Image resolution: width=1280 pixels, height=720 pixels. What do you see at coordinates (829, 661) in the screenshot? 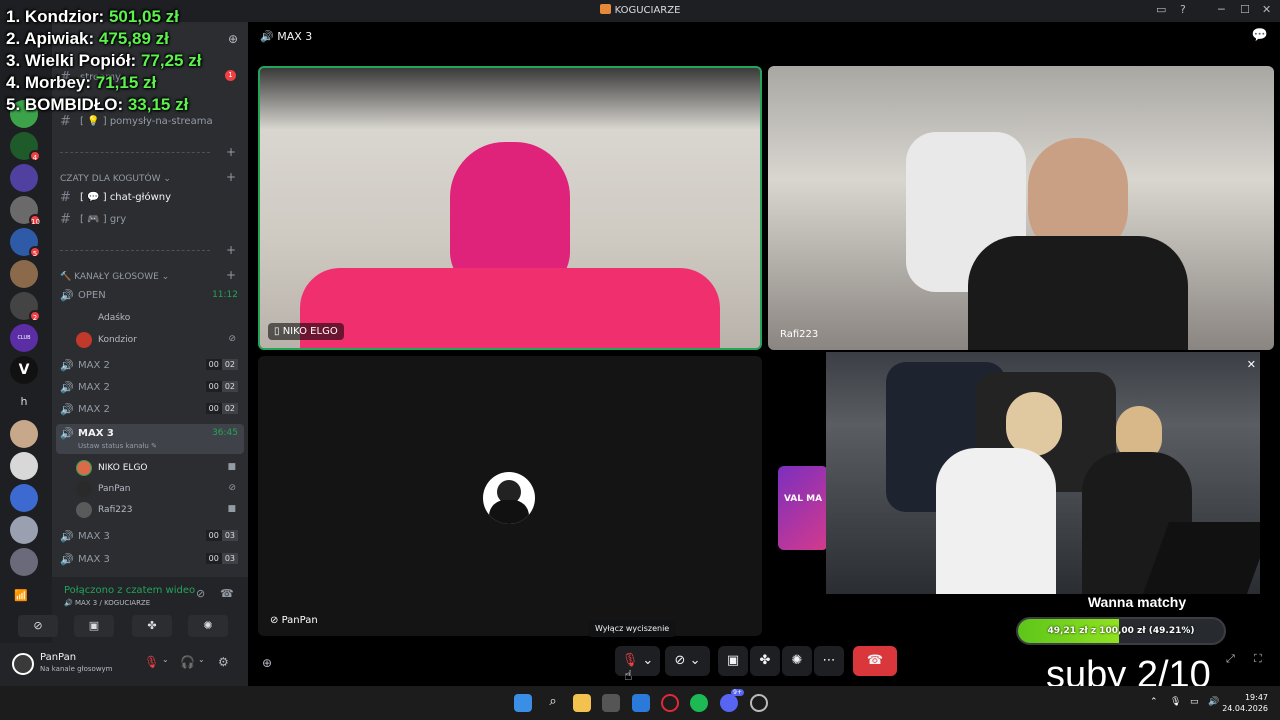
I see `more-options-button: ⋯` at bounding box center [829, 661].